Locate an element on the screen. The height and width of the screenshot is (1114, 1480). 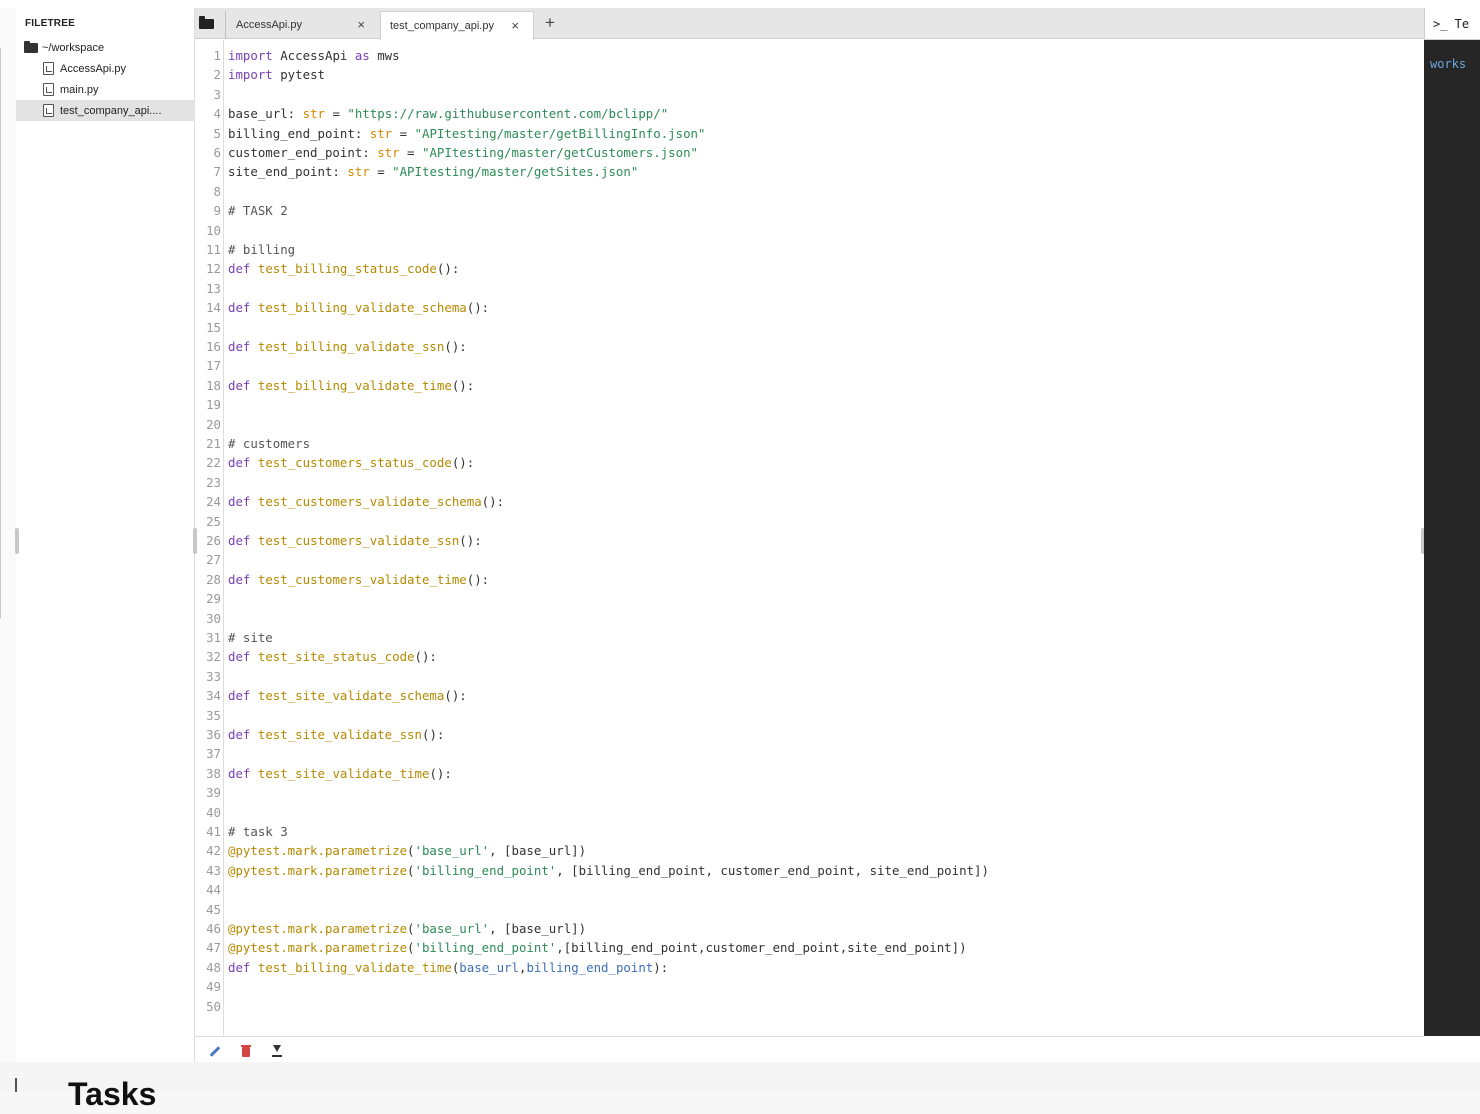
code-line: 45 is located at coordinates (809, 909).